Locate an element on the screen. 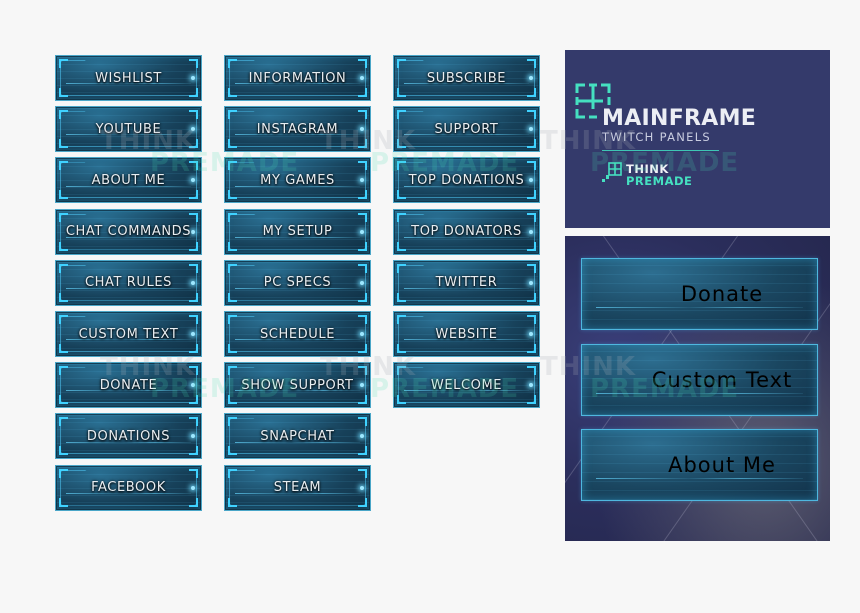  panel-label: Show Support is located at coordinates (297, 385).